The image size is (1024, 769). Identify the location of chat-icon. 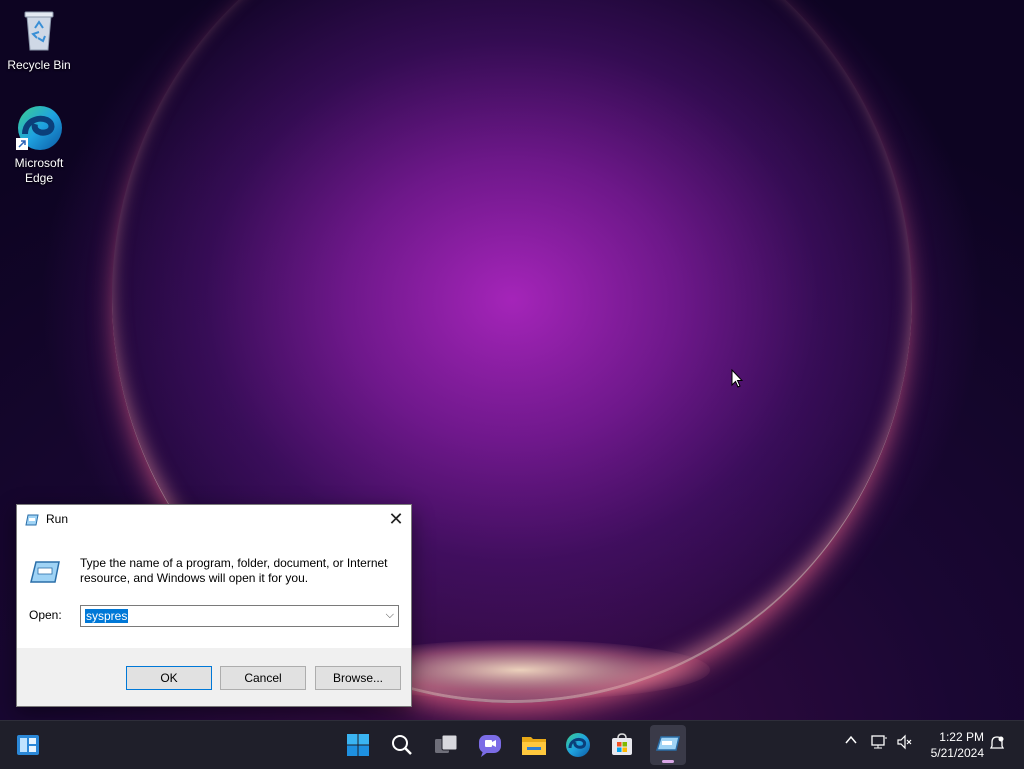
(490, 746).